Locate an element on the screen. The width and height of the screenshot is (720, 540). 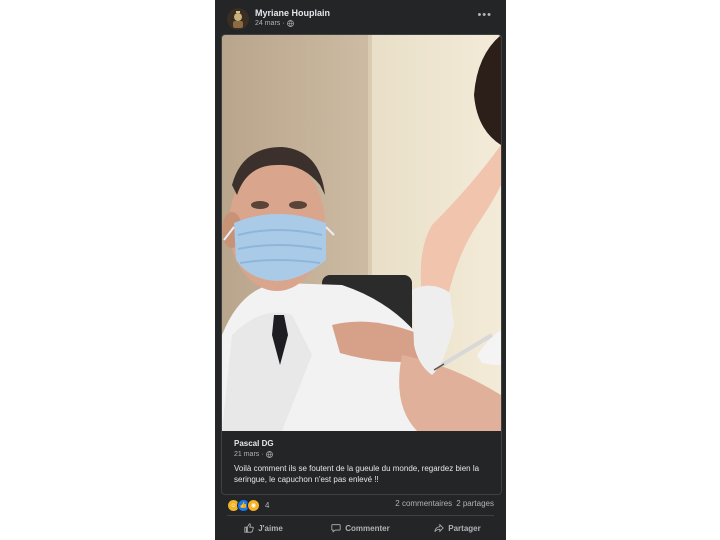
share-button: Partager is located at coordinates (457, 528).